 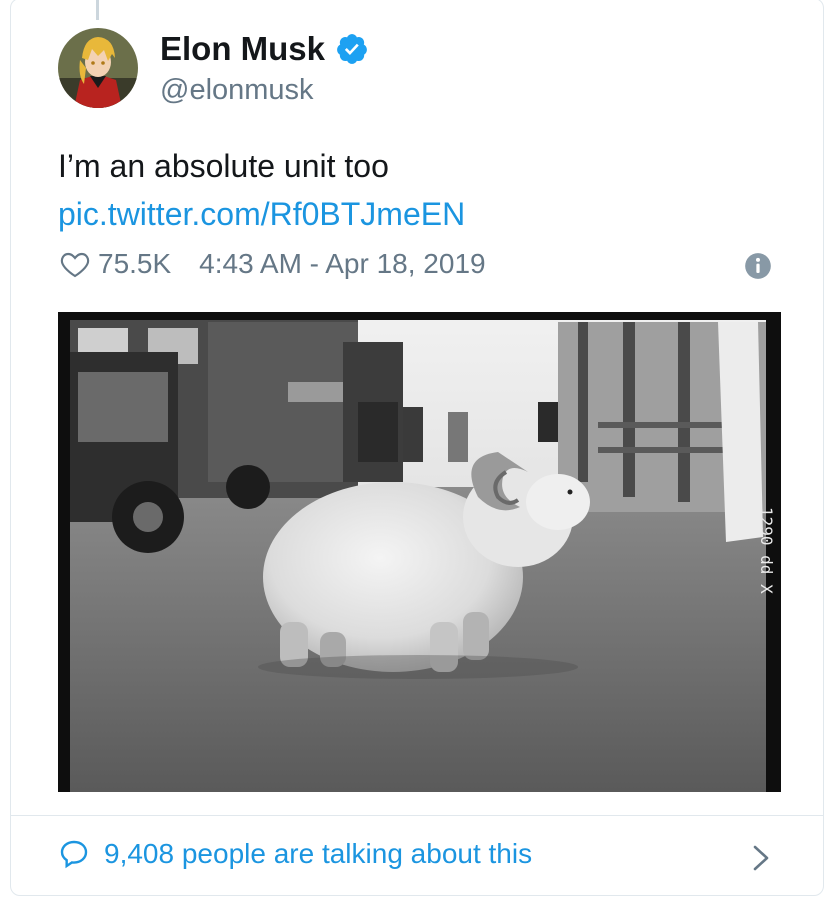 I want to click on tweet-text: I’m an absolute unit too, so click(x=223, y=166).